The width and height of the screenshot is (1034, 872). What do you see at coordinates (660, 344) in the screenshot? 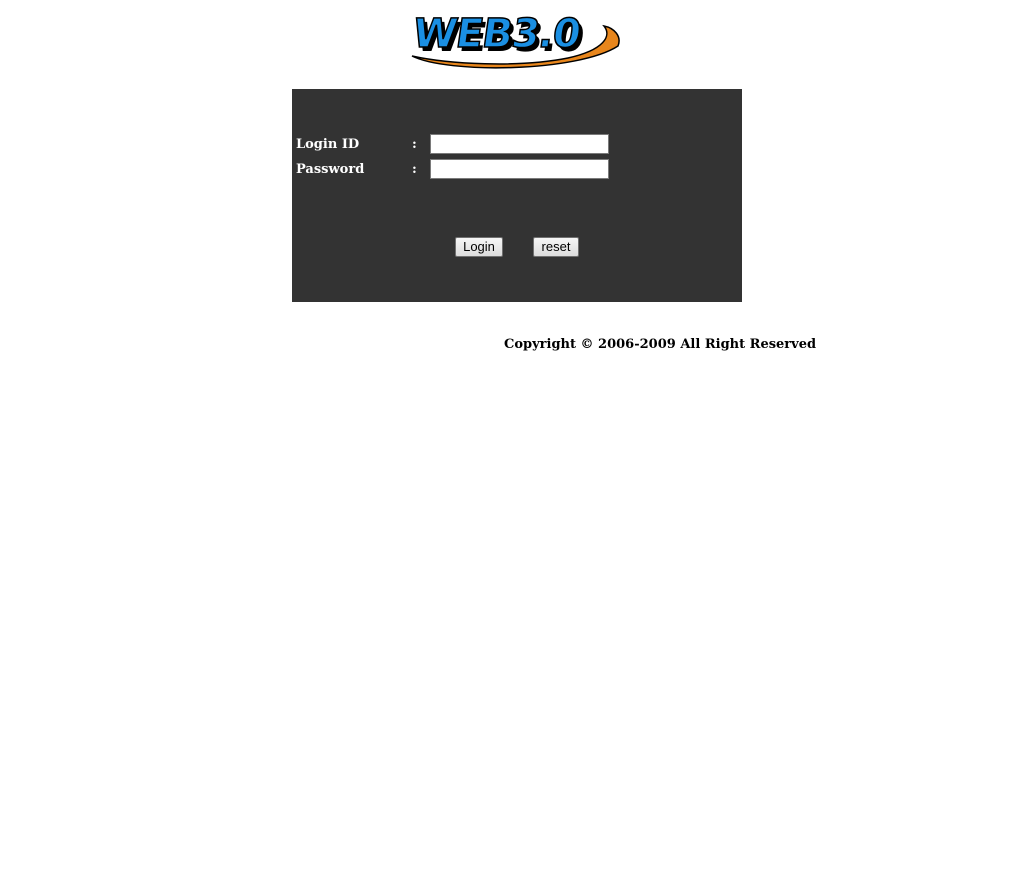
I see `copyright-text: Copyright © 2006-2009 All Right Reserved` at bounding box center [660, 344].